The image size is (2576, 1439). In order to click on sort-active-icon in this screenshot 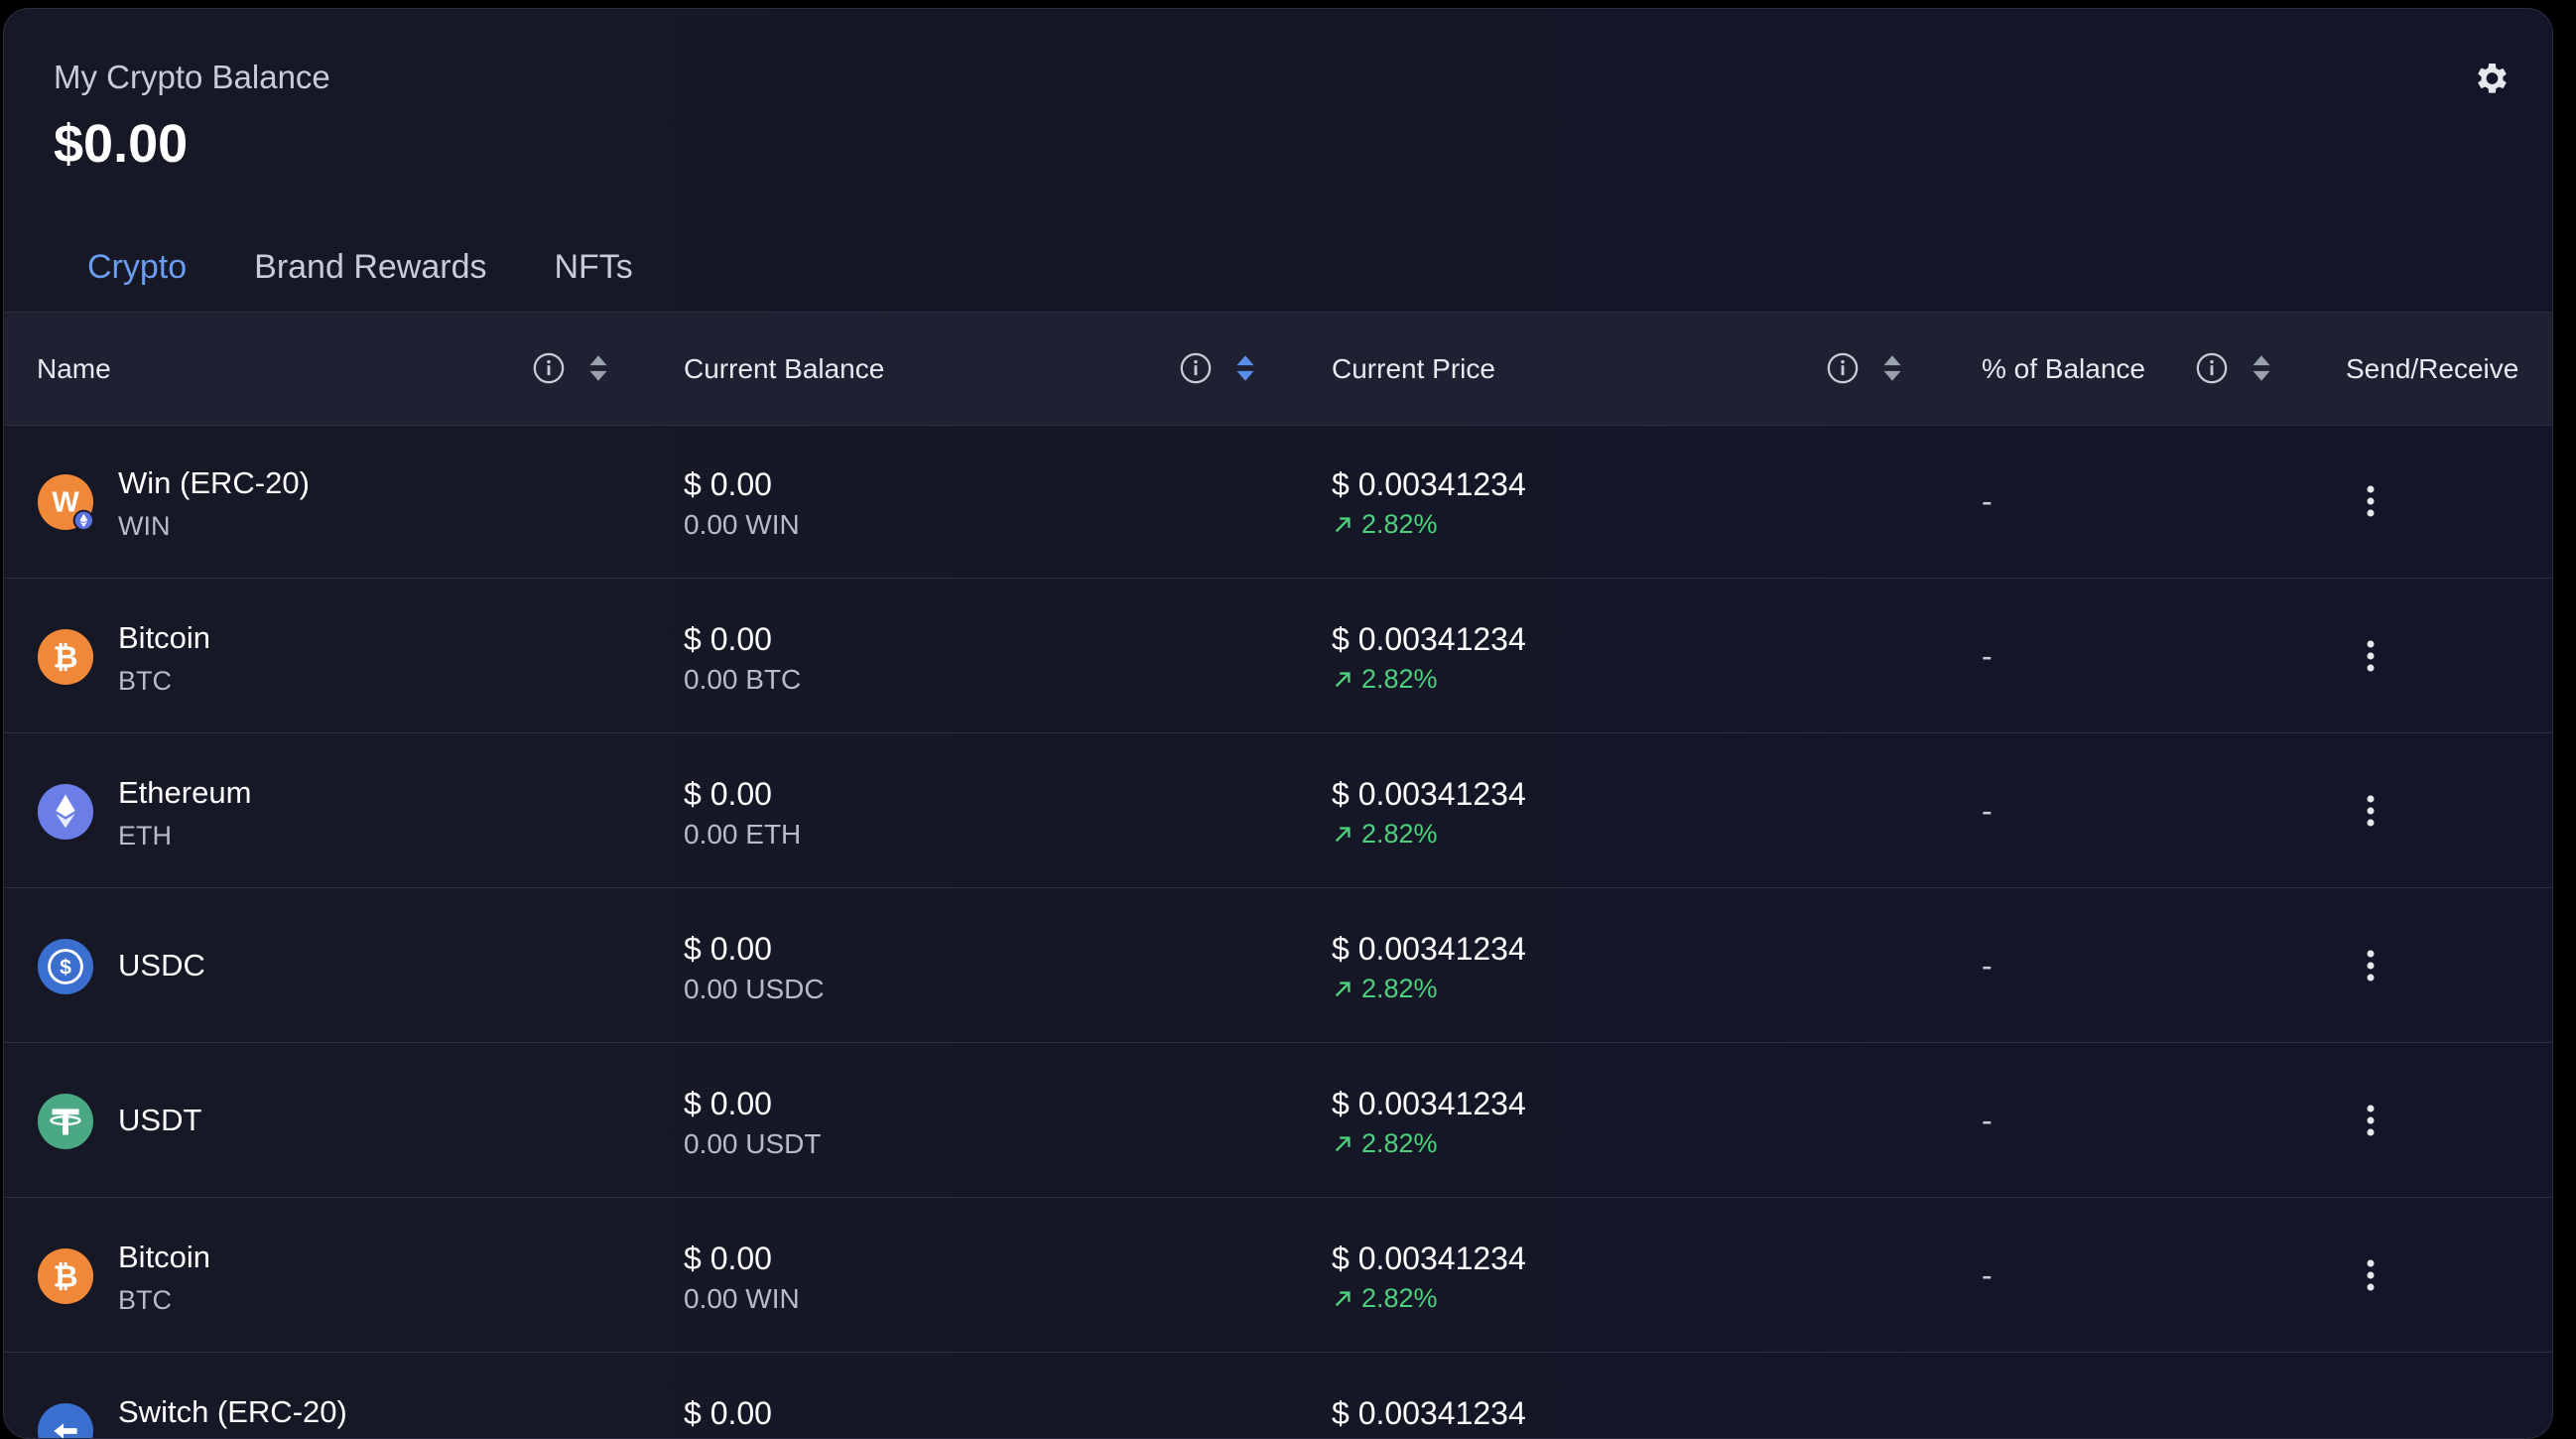, I will do `click(1245, 368)`.